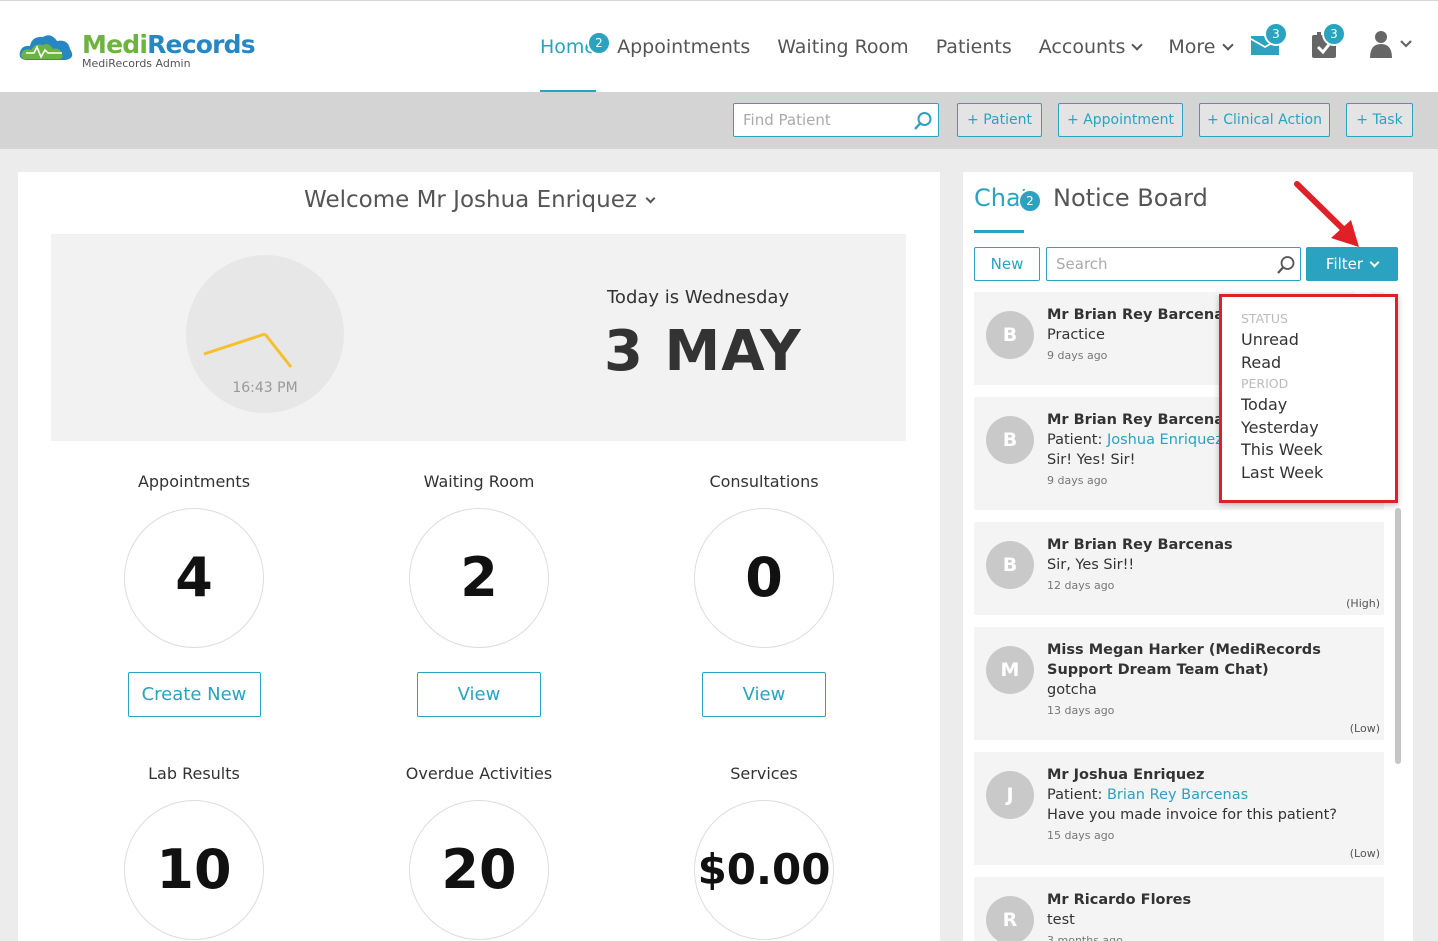  Describe the element at coordinates (575, 47) in the screenshot. I see `nav-home: Home 2` at that location.